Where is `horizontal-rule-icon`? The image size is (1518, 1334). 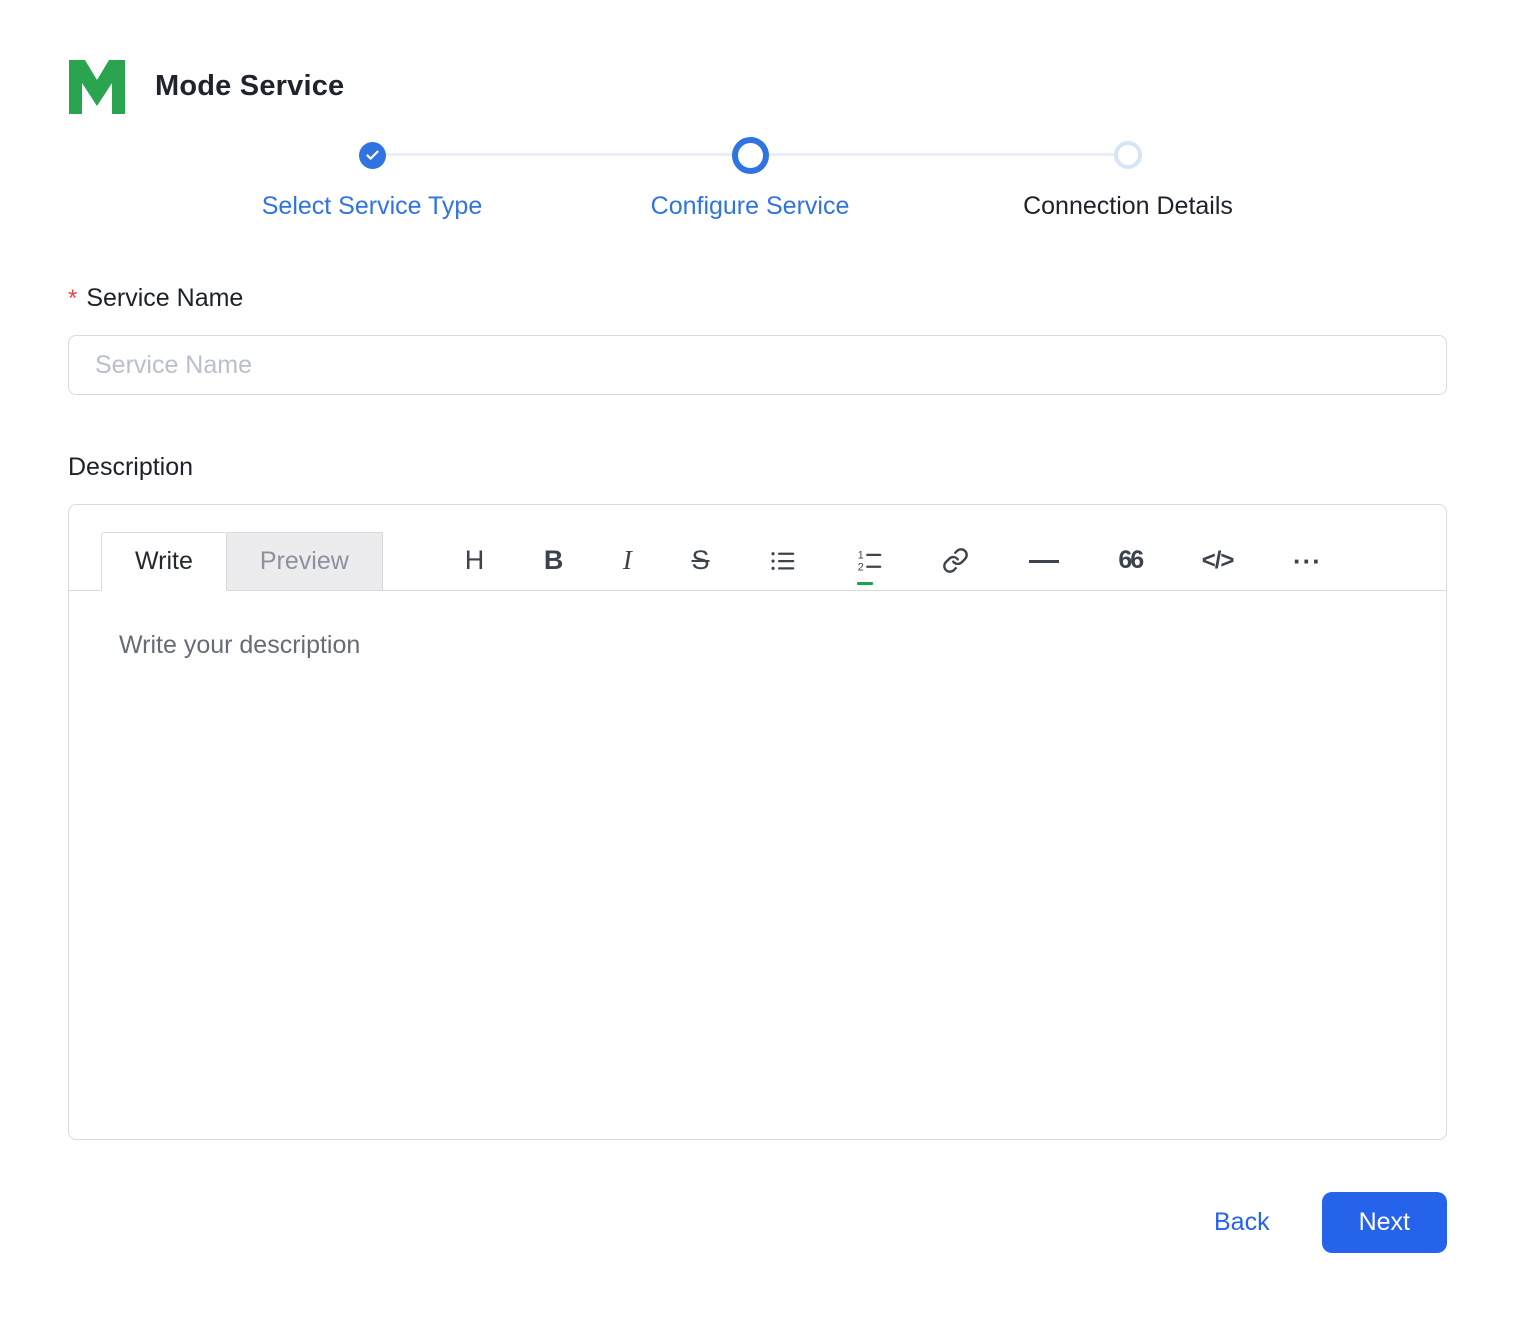
horizontal-rule-icon is located at coordinates (1044, 560).